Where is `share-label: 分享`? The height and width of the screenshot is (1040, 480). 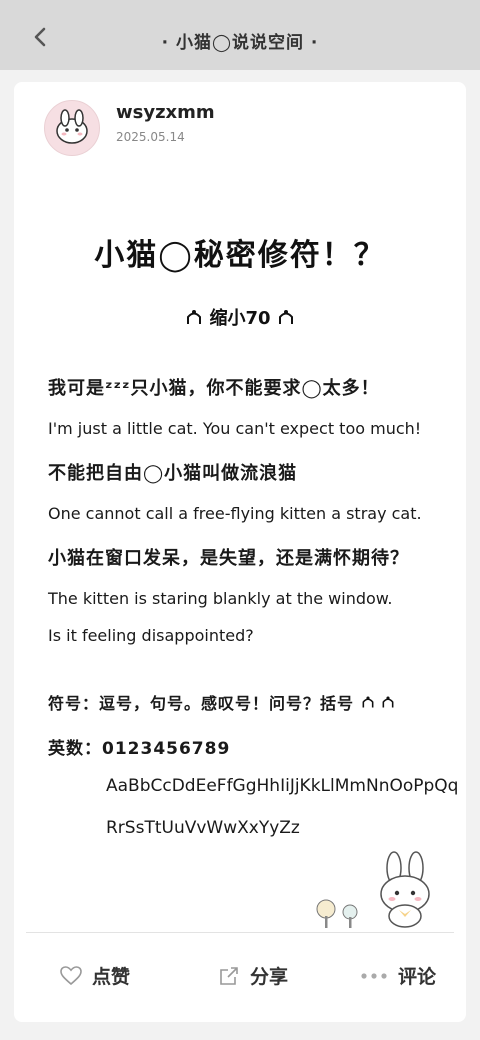
share-label: 分享 is located at coordinates (269, 977).